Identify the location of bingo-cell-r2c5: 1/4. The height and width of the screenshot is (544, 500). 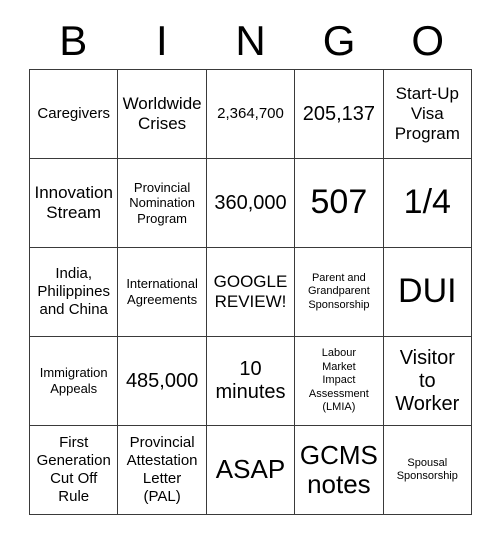
(427, 203).